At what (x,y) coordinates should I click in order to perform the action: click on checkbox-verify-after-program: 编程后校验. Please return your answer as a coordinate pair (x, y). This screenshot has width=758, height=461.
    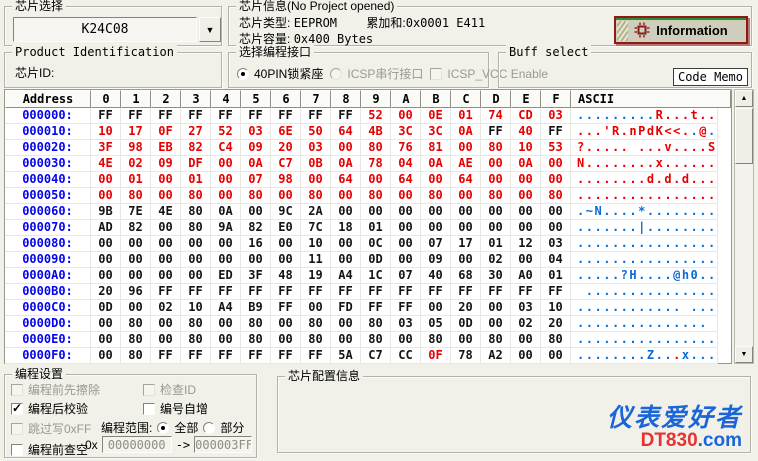
    Looking at the image, I should click on (49, 408).